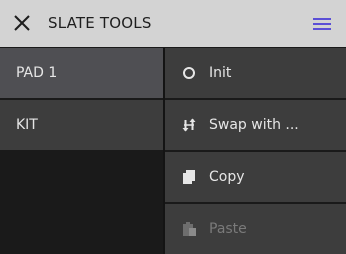 Image resolution: width=346 pixels, height=254 pixels. What do you see at coordinates (100, 23) in the screenshot?
I see `page-title: SLATE TOOLS` at bounding box center [100, 23].